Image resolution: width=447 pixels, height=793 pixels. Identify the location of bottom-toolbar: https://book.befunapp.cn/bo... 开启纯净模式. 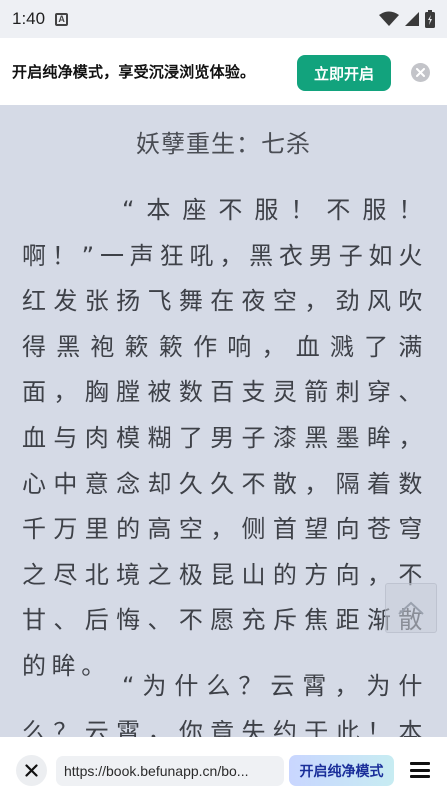
(223, 765).